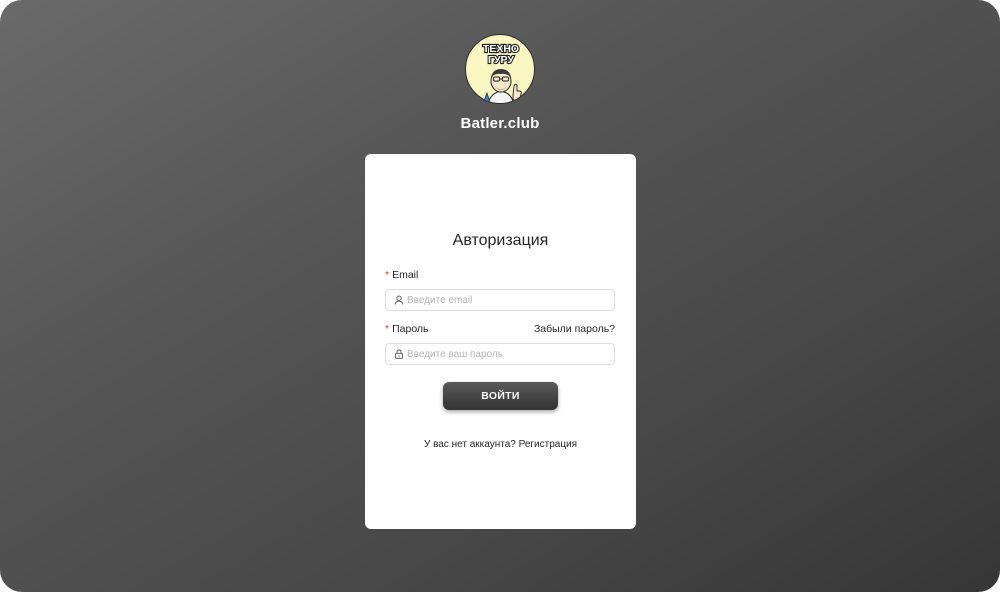 The width and height of the screenshot is (1000, 592). I want to click on password-label: * Пароль, so click(407, 329).